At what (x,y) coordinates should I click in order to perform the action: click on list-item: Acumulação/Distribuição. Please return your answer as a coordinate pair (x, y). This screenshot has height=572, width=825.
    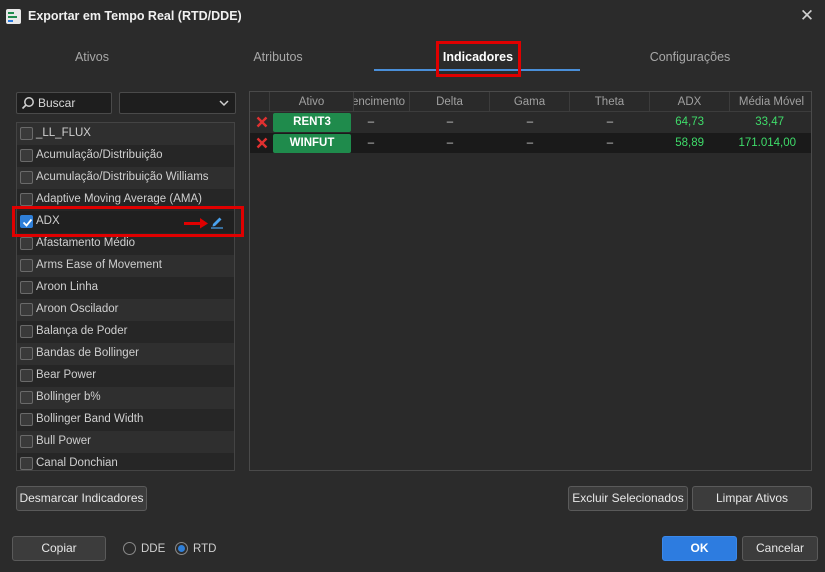
    Looking at the image, I should click on (125, 156).